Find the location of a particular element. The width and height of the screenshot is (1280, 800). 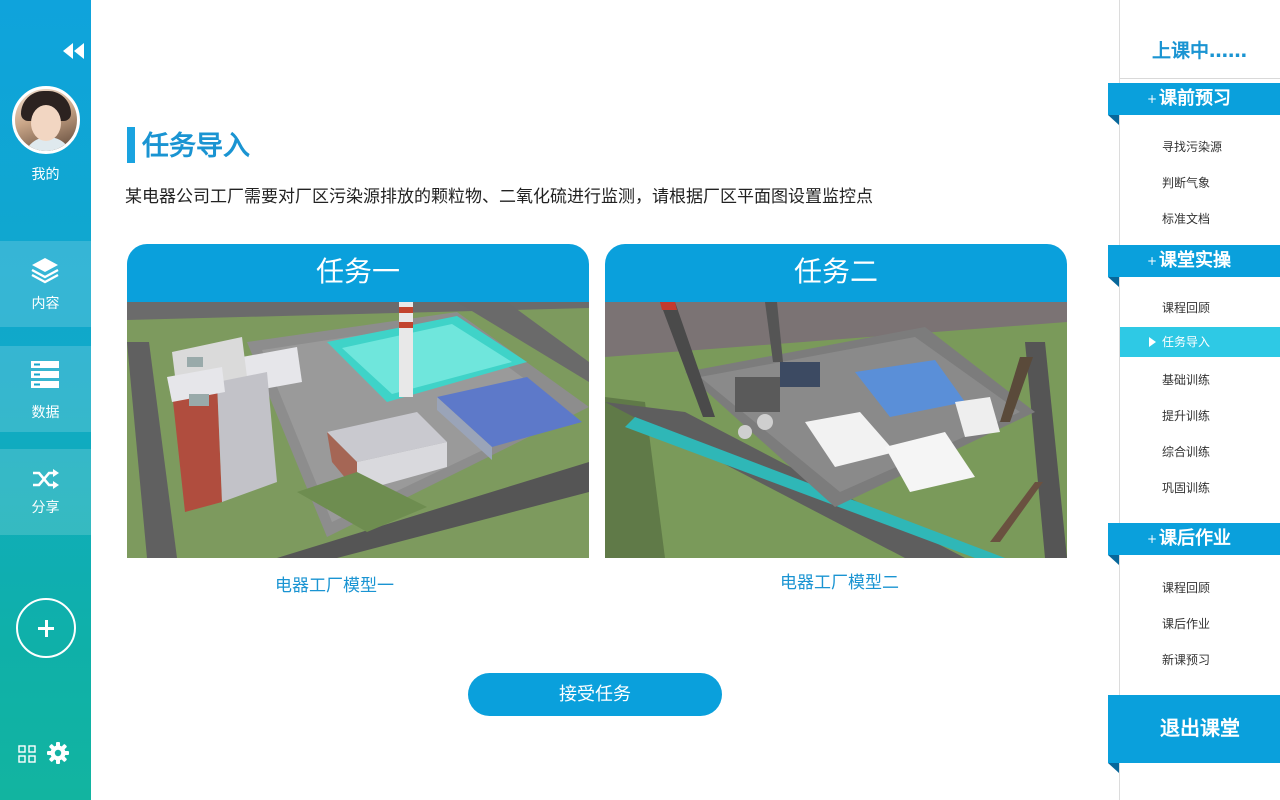

menu-item-task-import: 任务导入 is located at coordinates (1200, 342).